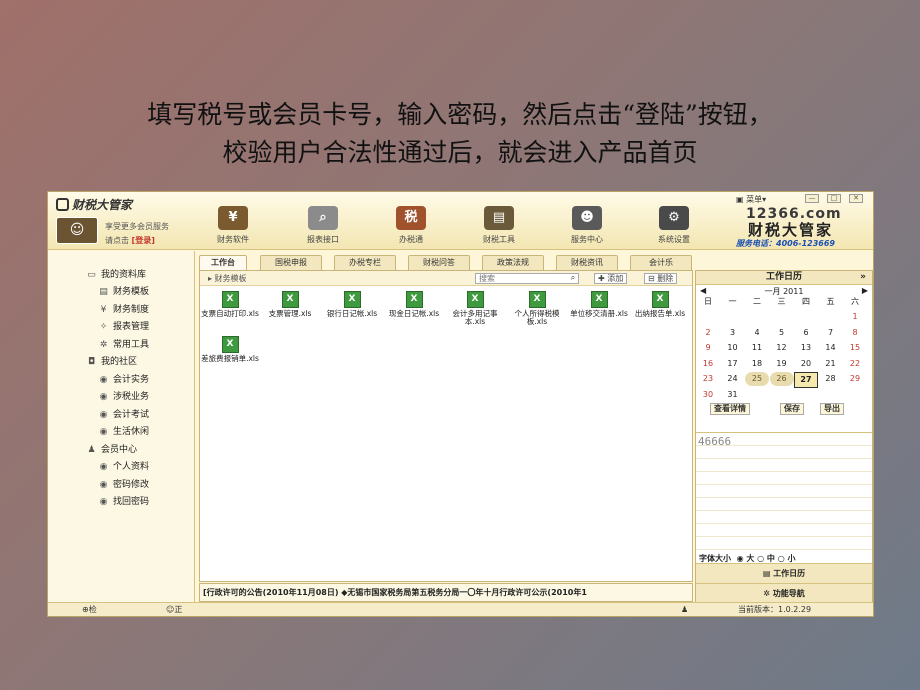 This screenshot has width=920, height=690. Describe the element at coordinates (123, 413) in the screenshot. I see `sidebar-item-accounting-exam: ◉ 会计考试` at that location.